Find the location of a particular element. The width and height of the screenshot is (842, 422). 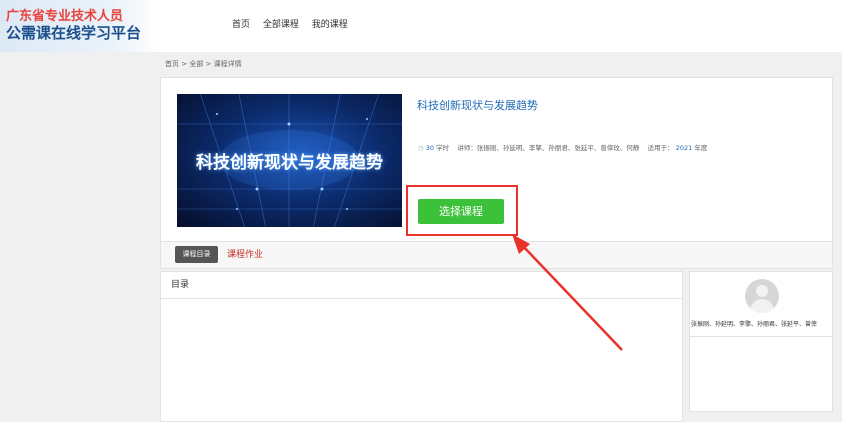

thumbnail-title: 科技创新现状与发展趋势 is located at coordinates (289, 163).